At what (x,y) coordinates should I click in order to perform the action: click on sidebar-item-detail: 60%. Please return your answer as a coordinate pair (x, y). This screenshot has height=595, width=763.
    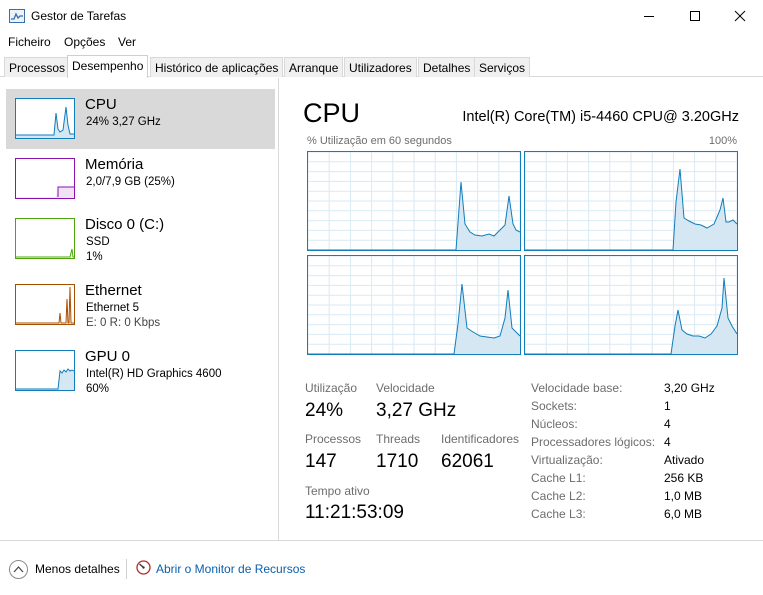
    Looking at the image, I should click on (98, 389).